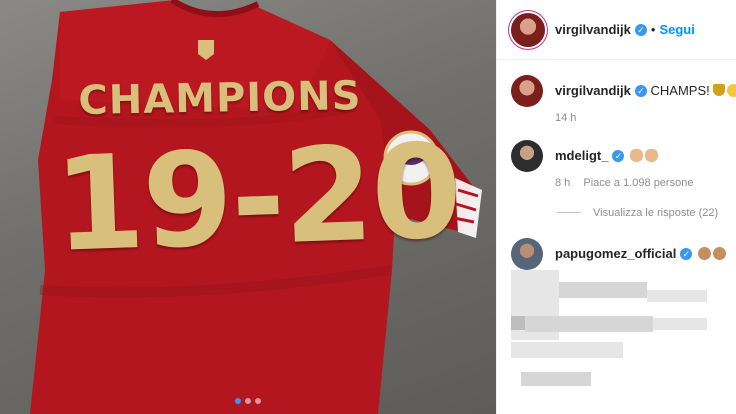  Describe the element at coordinates (623, 101) in the screenshot. I see `caption: virgilvandijk ✓ CHAMPS! 14 h` at that location.